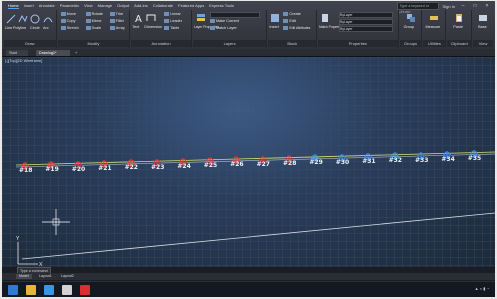  Describe the element at coordinates (224, 21) in the screenshot. I see `make-current-tool: Make Current` at that location.